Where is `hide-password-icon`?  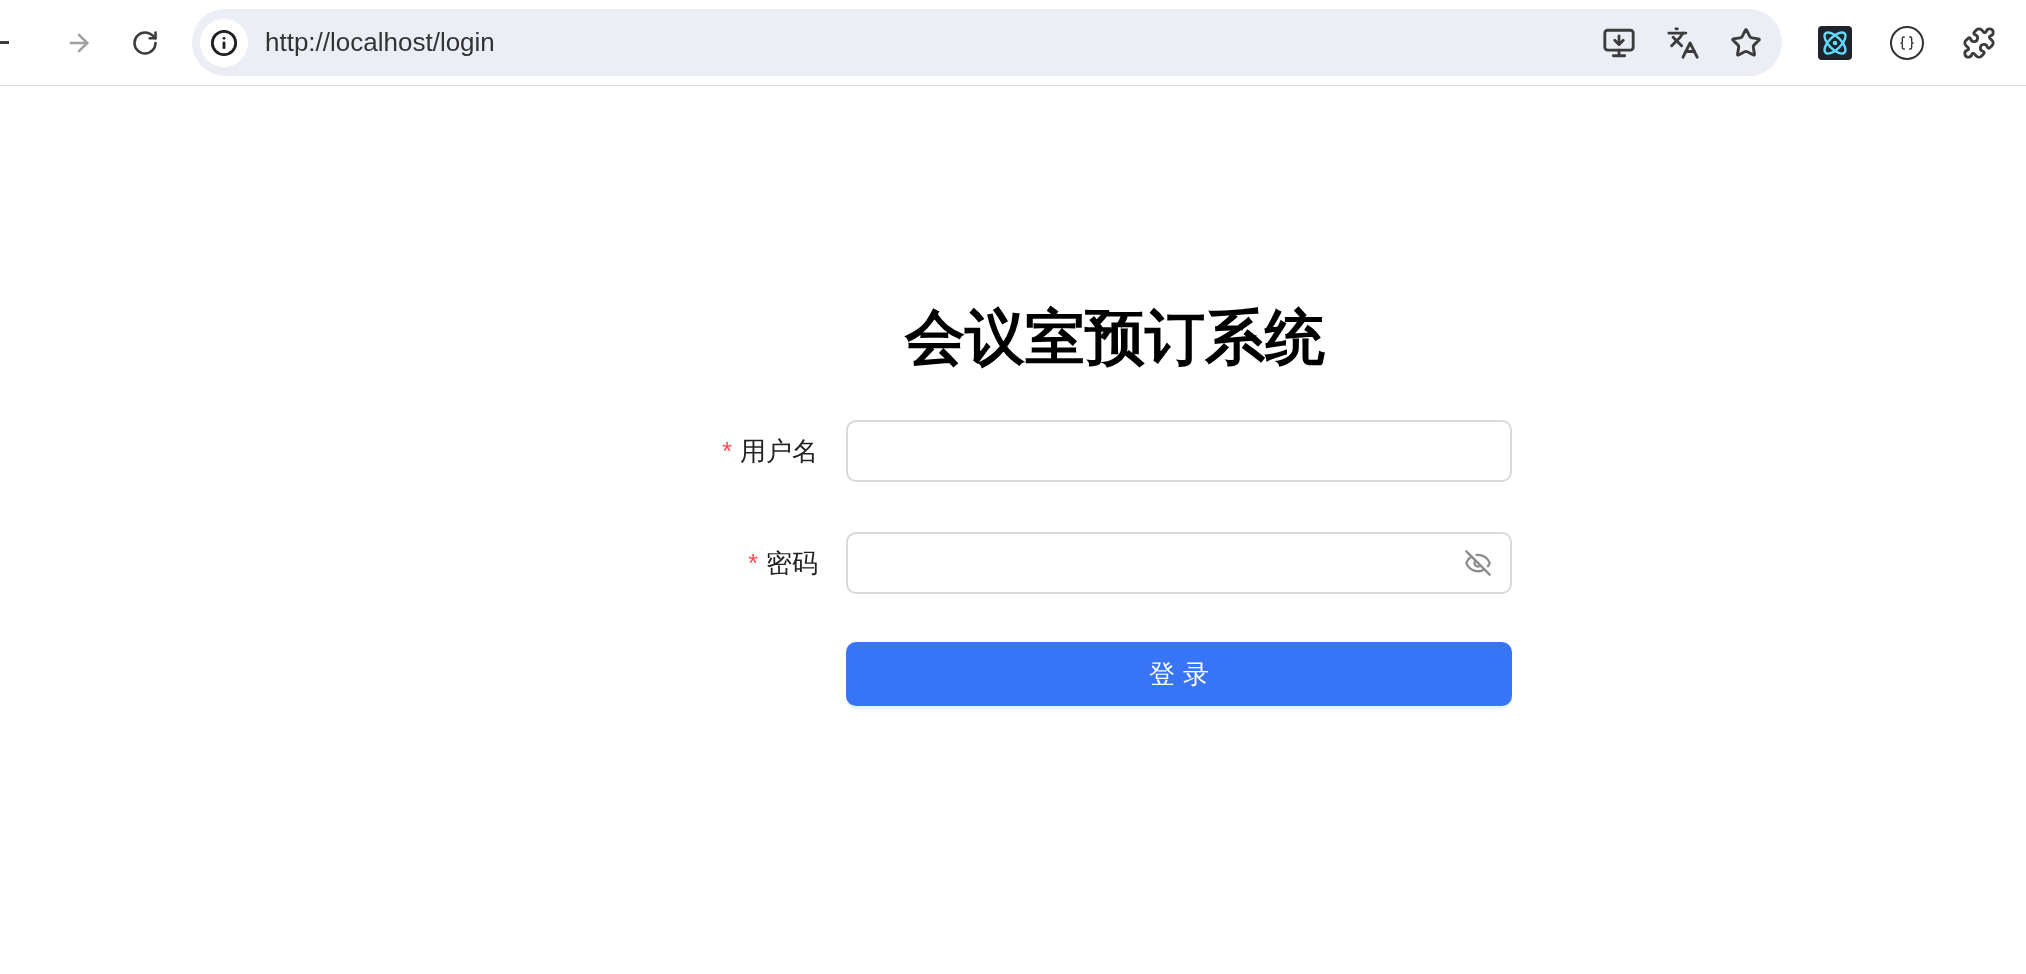
hide-password-icon is located at coordinates (1478, 563).